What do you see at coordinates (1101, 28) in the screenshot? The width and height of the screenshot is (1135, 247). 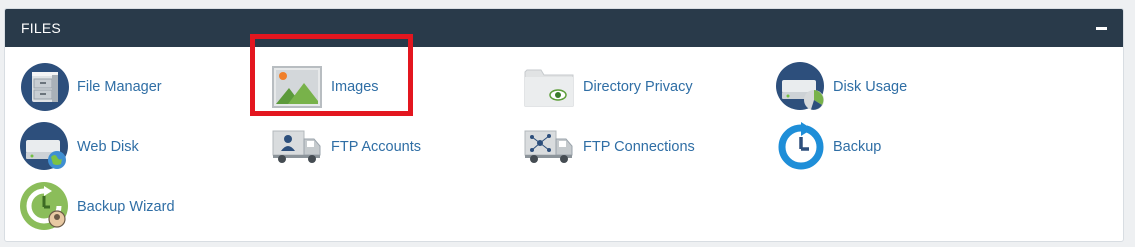 I see `minus-icon` at bounding box center [1101, 28].